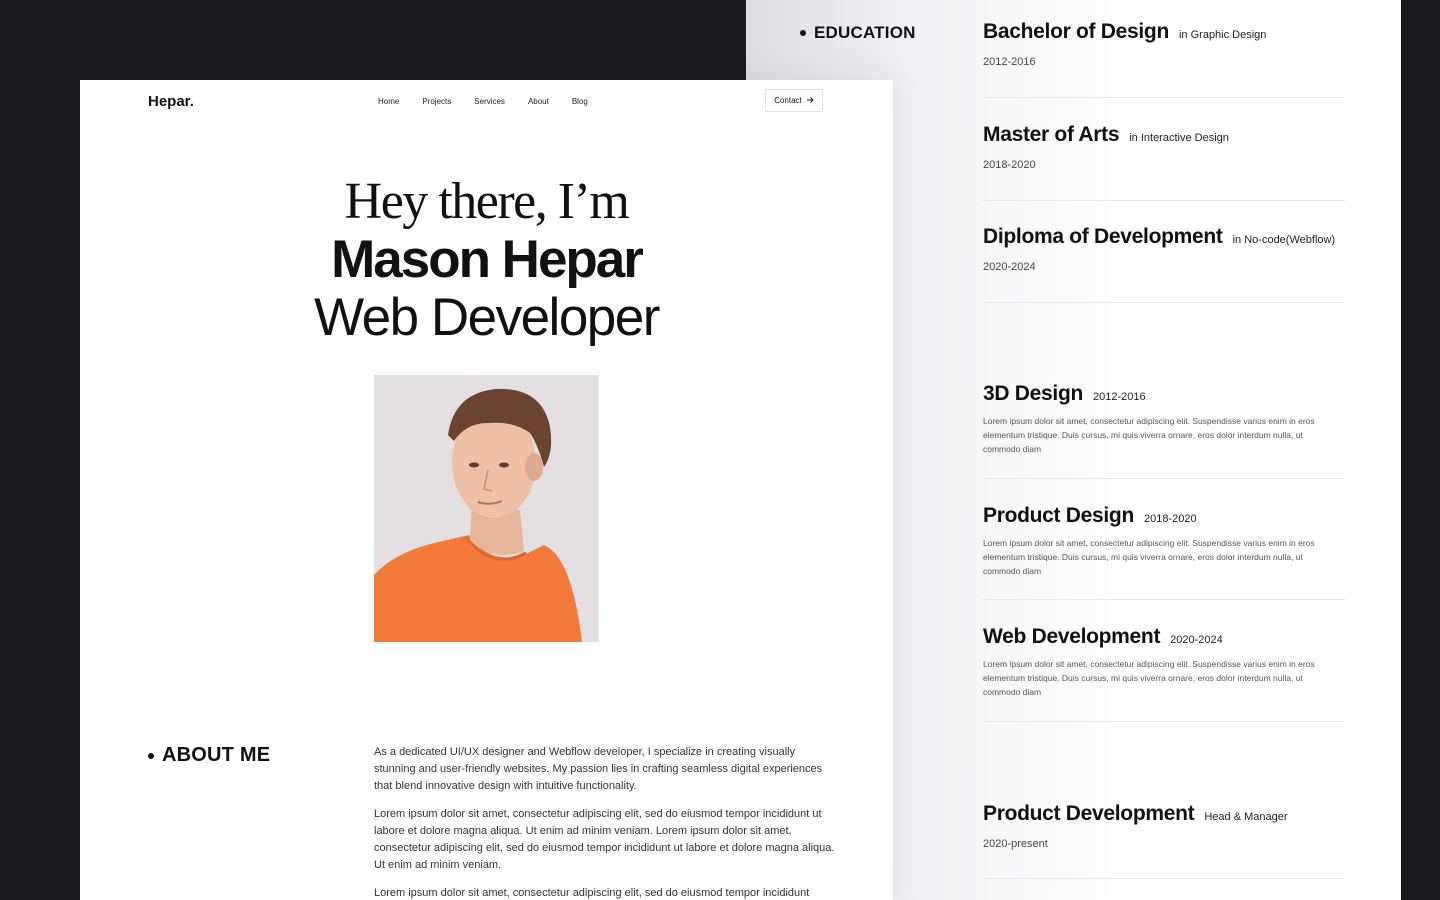 The image size is (1440, 900). What do you see at coordinates (810, 101) in the screenshot?
I see `arrow-right-icon` at bounding box center [810, 101].